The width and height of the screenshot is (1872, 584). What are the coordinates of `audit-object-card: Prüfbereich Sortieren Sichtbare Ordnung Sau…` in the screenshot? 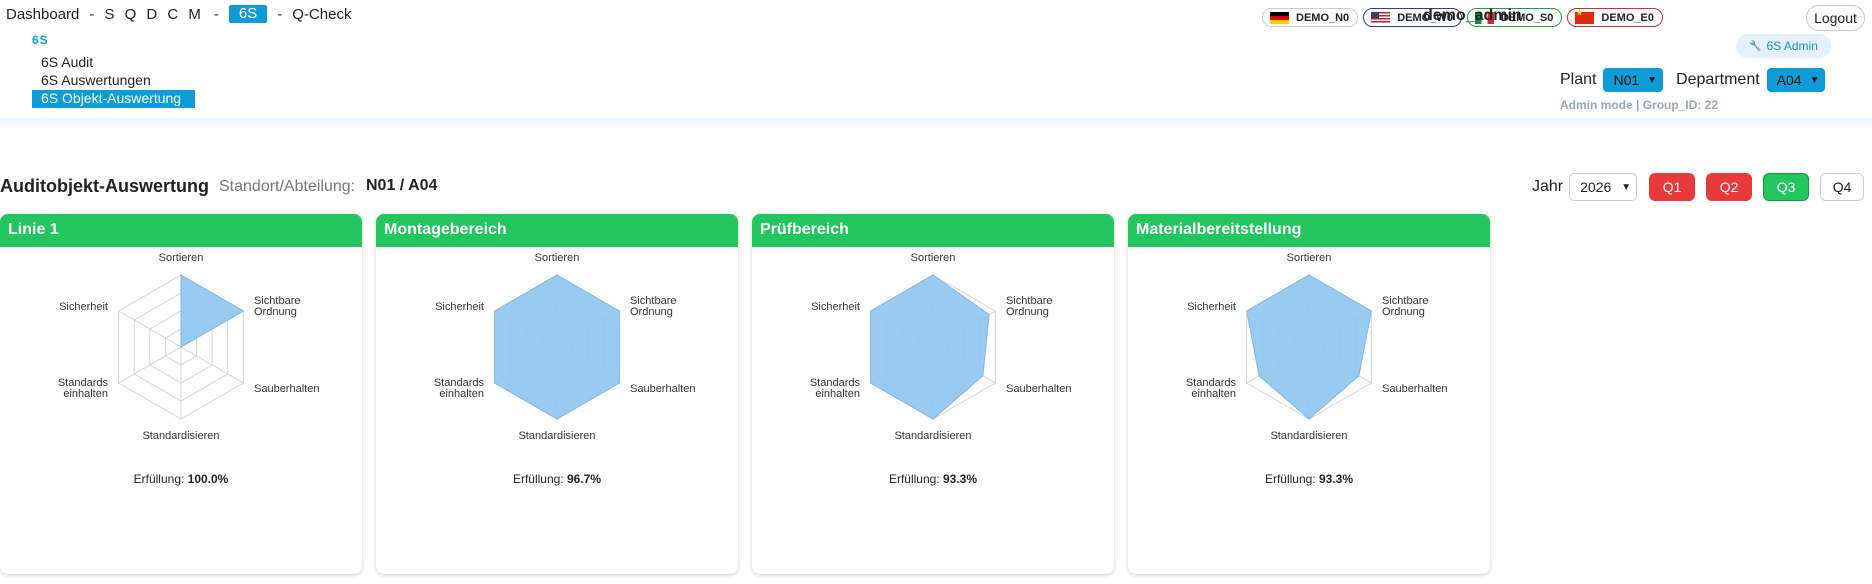 It's located at (933, 394).